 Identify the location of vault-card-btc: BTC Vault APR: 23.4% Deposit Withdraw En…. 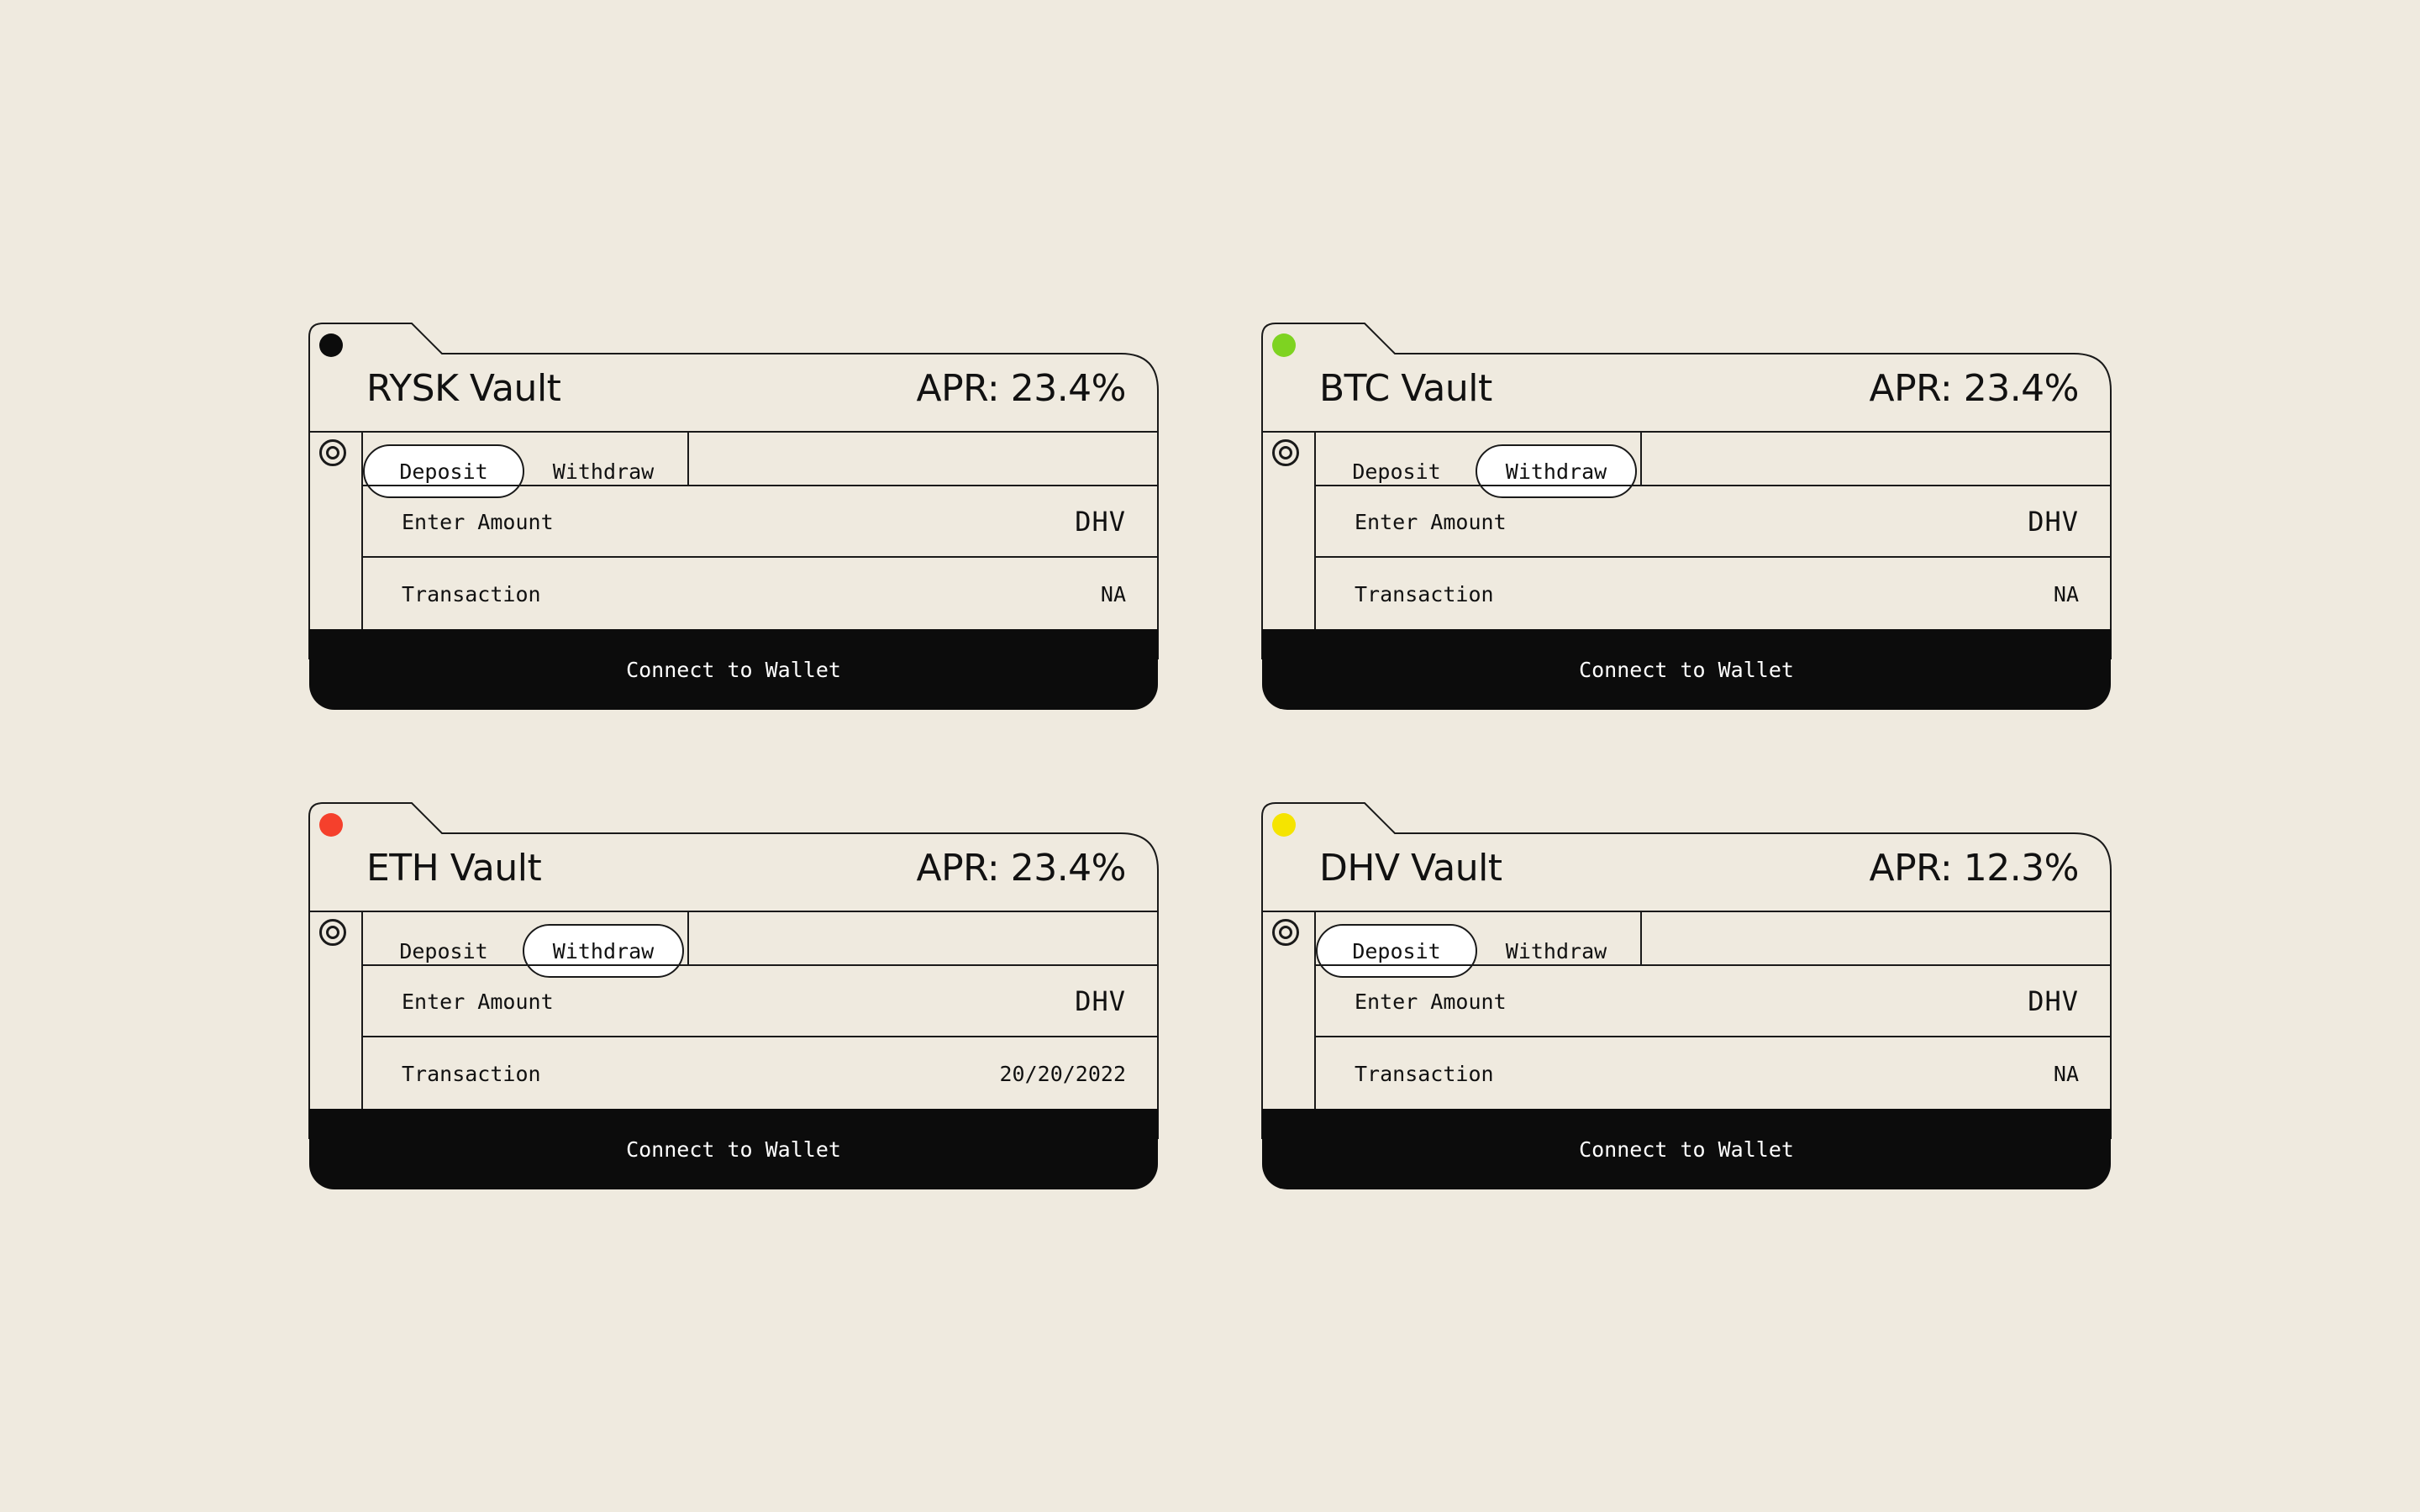
(1686, 516).